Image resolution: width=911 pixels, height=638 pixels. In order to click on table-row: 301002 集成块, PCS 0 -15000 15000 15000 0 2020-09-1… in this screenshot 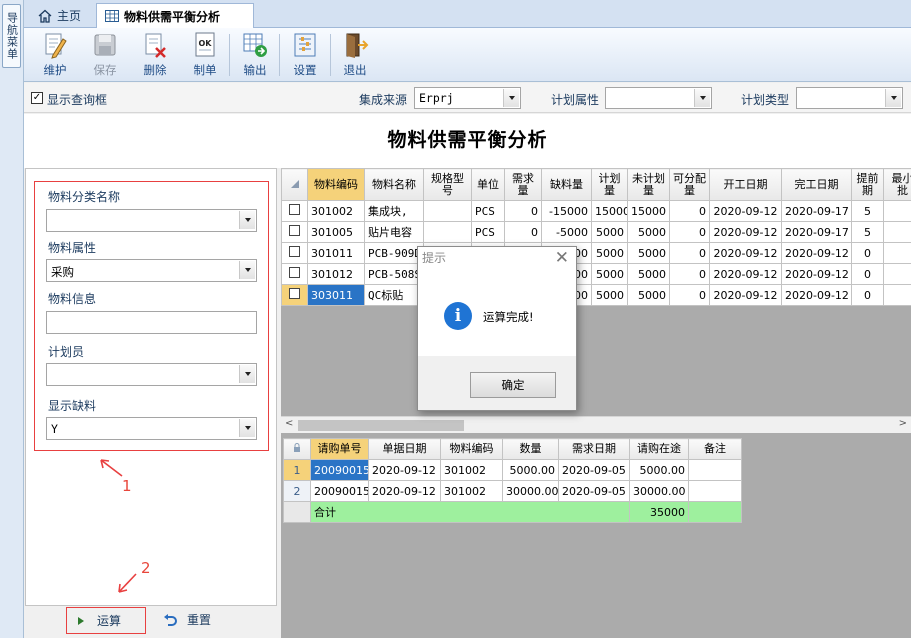, I will do `click(596, 211)`.